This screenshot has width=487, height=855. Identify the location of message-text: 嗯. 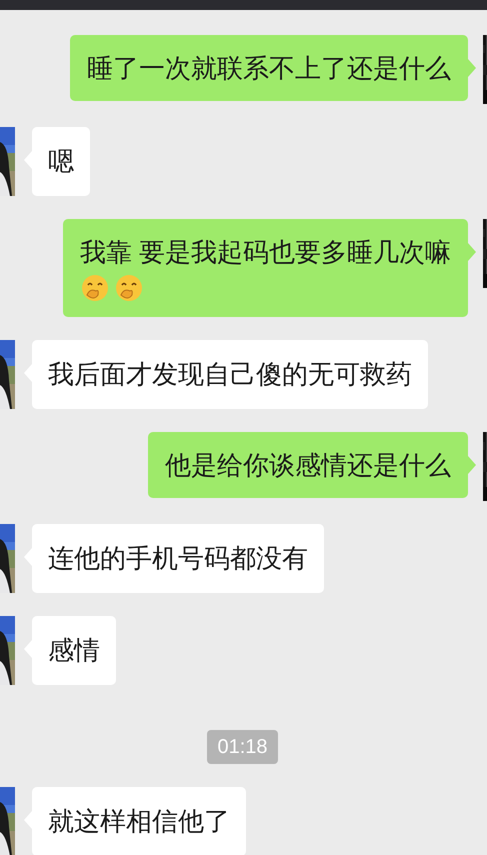
(61, 161).